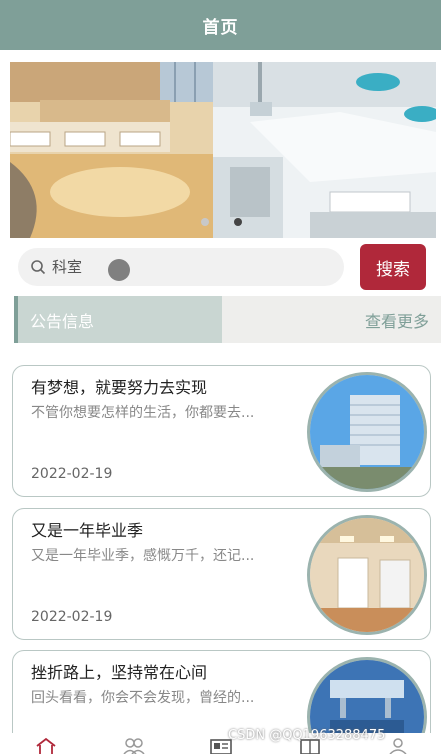 The height and width of the screenshot is (754, 441). Describe the element at coordinates (119, 672) in the screenshot. I see `article-title: 挫折路上，坚持常在心间` at that location.